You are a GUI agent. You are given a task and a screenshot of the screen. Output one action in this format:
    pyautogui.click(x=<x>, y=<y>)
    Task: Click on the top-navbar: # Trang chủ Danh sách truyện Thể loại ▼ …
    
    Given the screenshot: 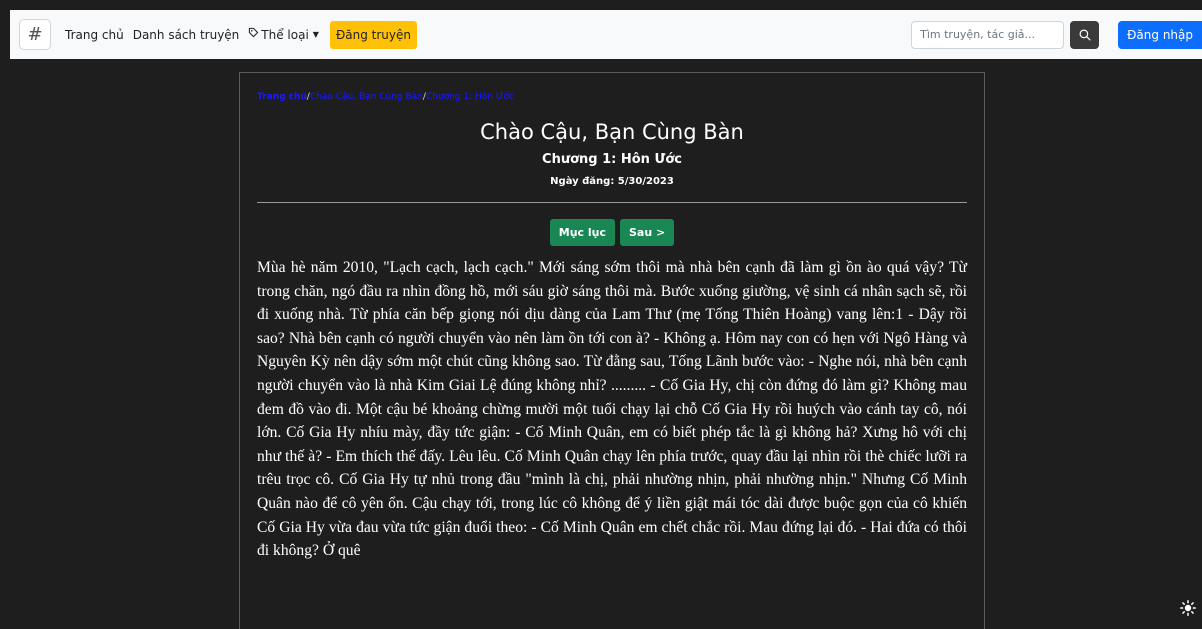 What is the action you would take?
    pyautogui.click(x=606, y=34)
    